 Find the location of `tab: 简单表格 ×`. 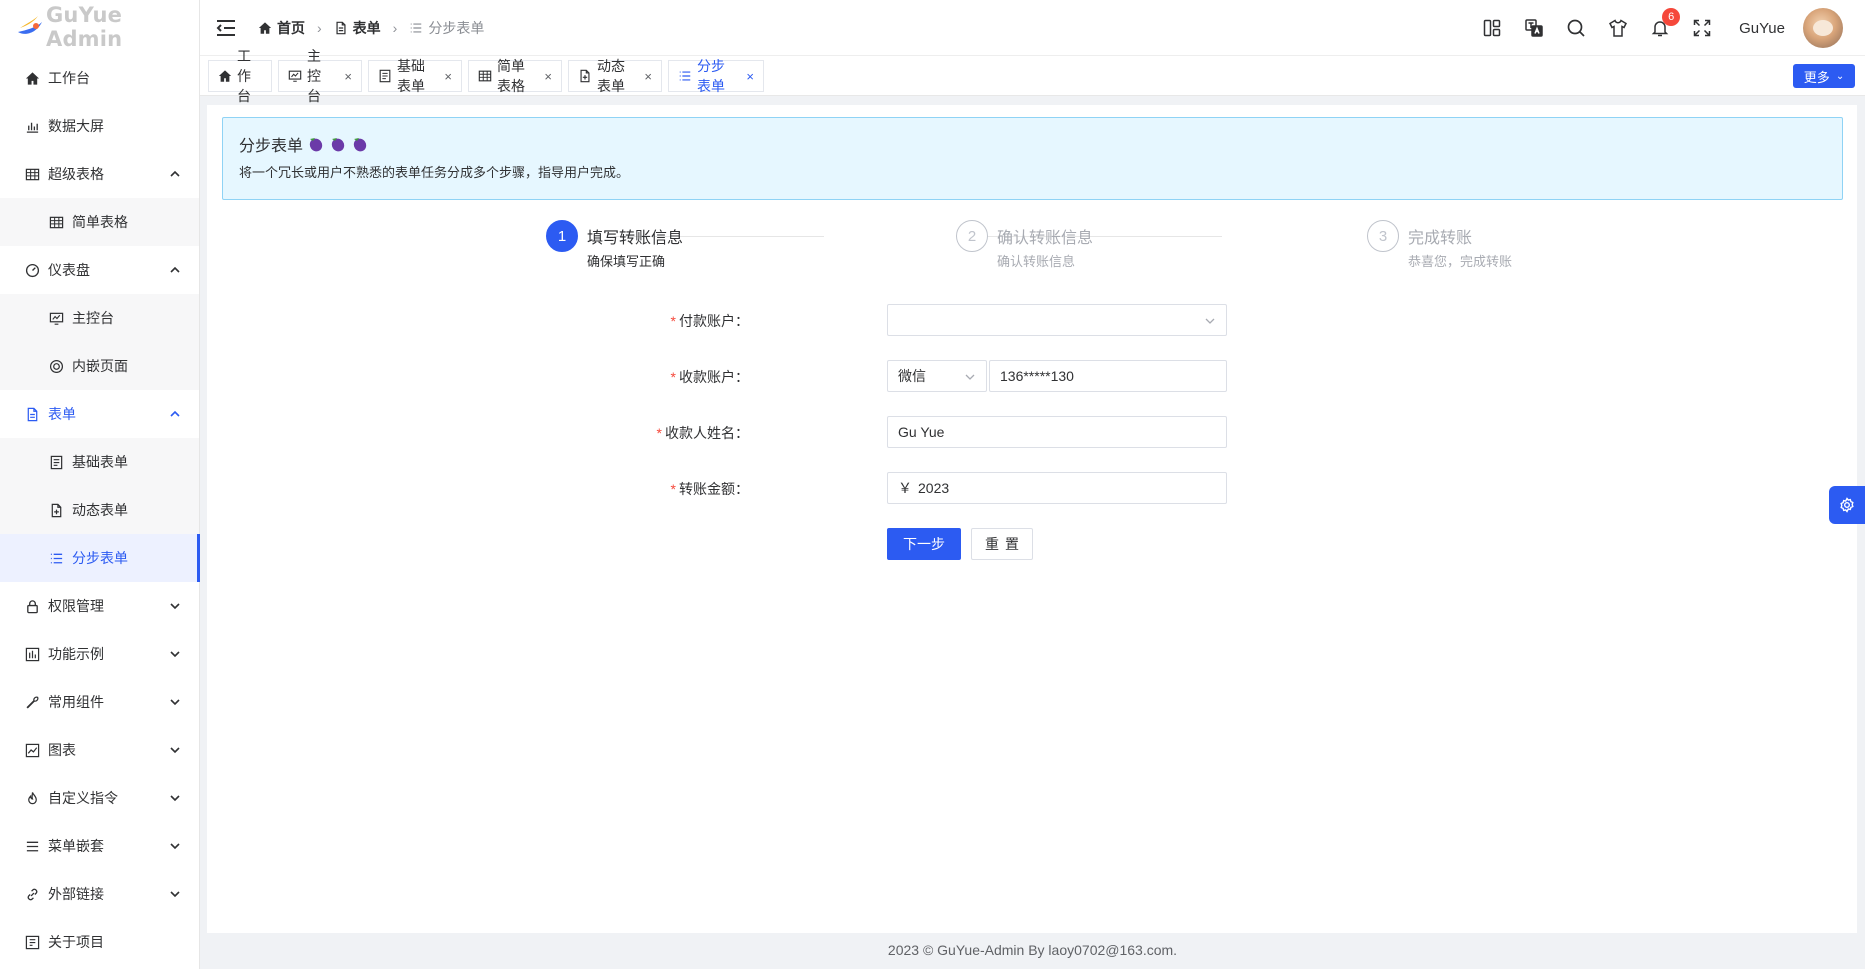

tab: 简单表格 × is located at coordinates (515, 76).